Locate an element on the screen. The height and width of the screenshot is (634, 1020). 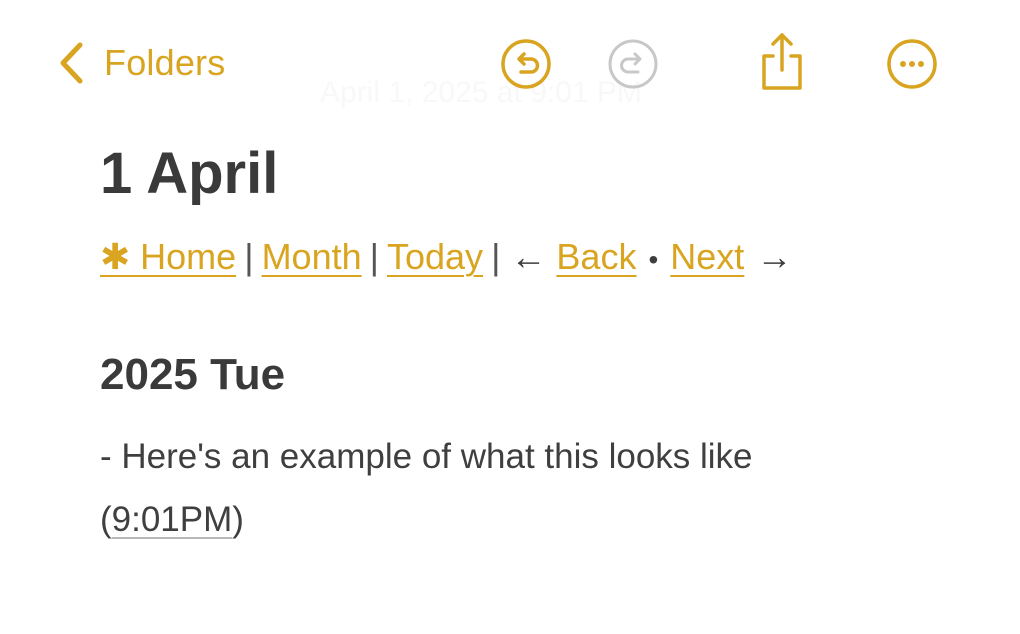
redo-icon is located at coordinates (633, 64).